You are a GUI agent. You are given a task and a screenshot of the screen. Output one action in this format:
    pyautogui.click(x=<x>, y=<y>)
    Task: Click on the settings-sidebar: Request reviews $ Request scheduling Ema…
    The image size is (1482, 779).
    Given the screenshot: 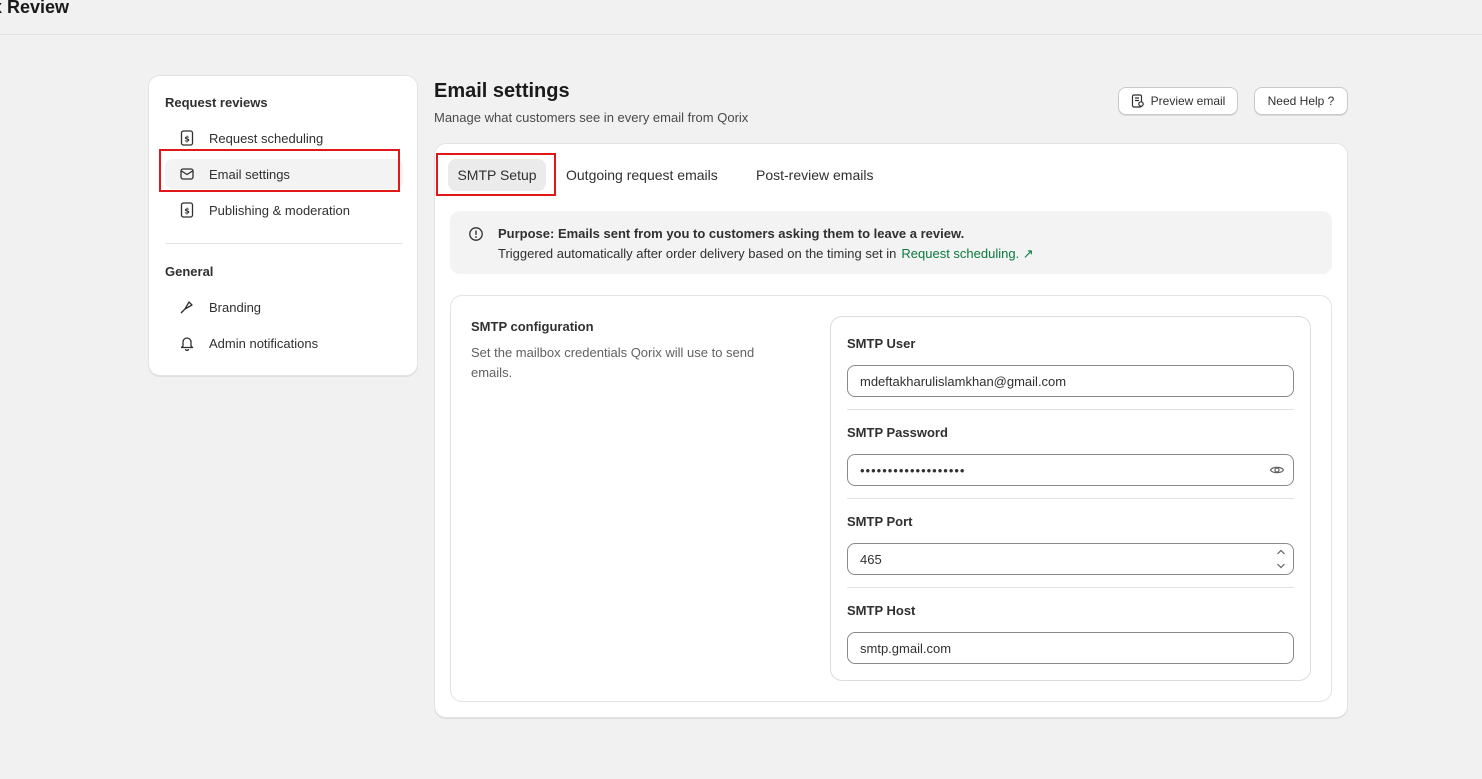 What is the action you would take?
    pyautogui.click(x=283, y=225)
    